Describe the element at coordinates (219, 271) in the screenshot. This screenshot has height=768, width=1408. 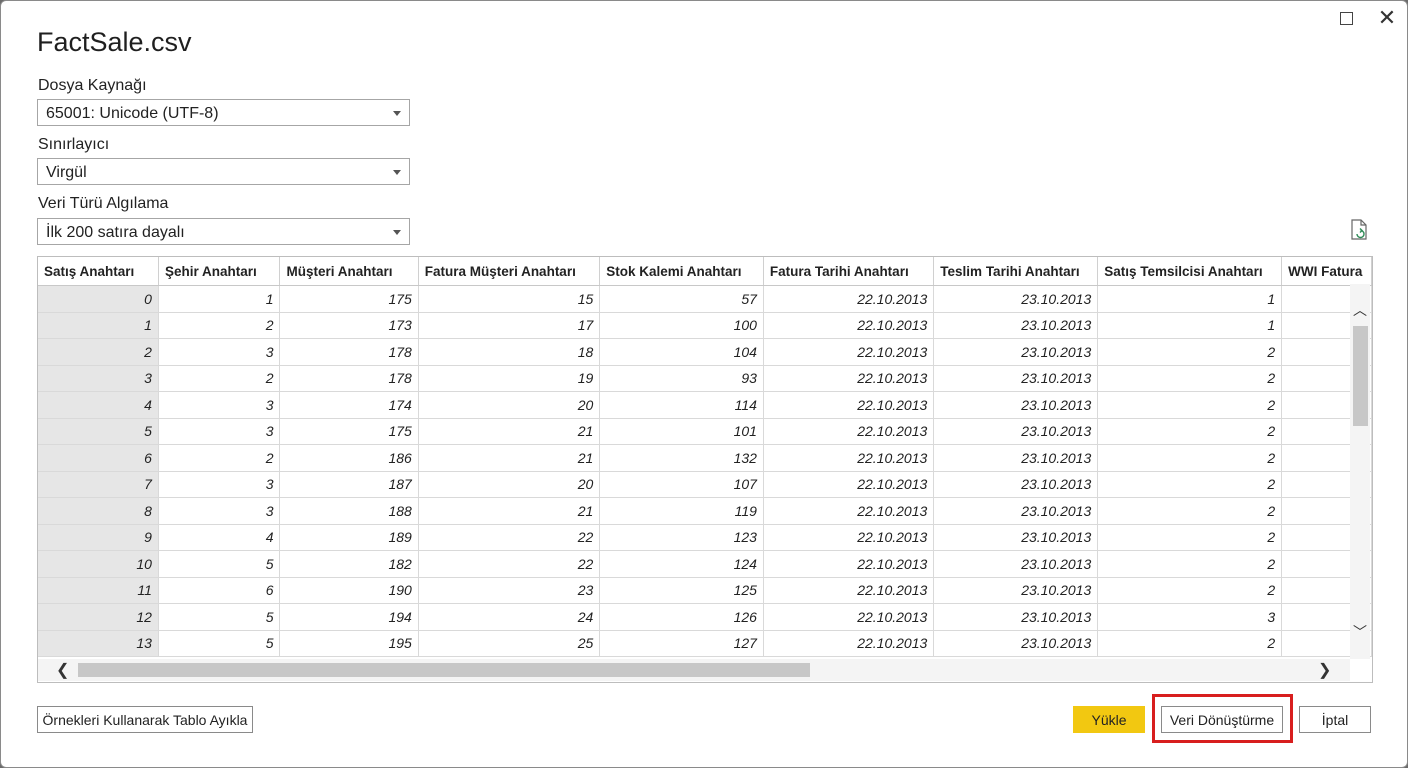
I see `column-header: Şehir Anahtarı` at that location.